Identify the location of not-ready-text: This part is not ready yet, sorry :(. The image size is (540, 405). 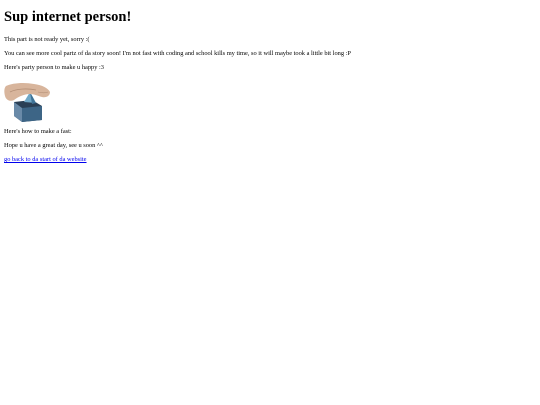
(47, 39).